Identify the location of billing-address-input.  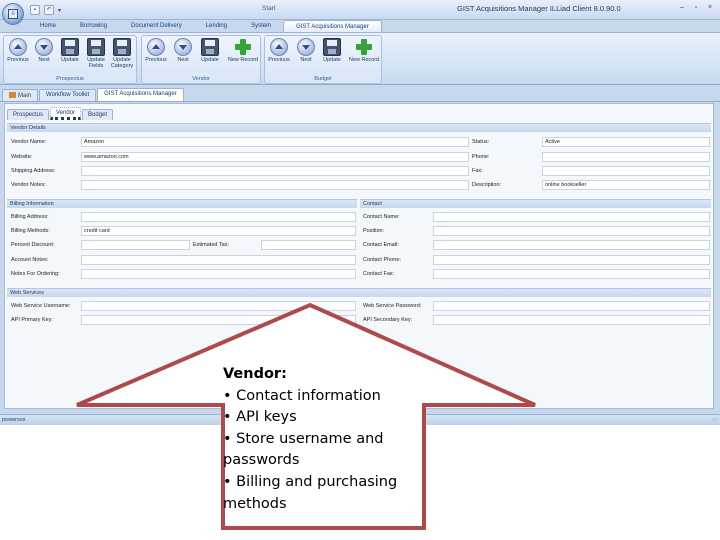
(218, 217).